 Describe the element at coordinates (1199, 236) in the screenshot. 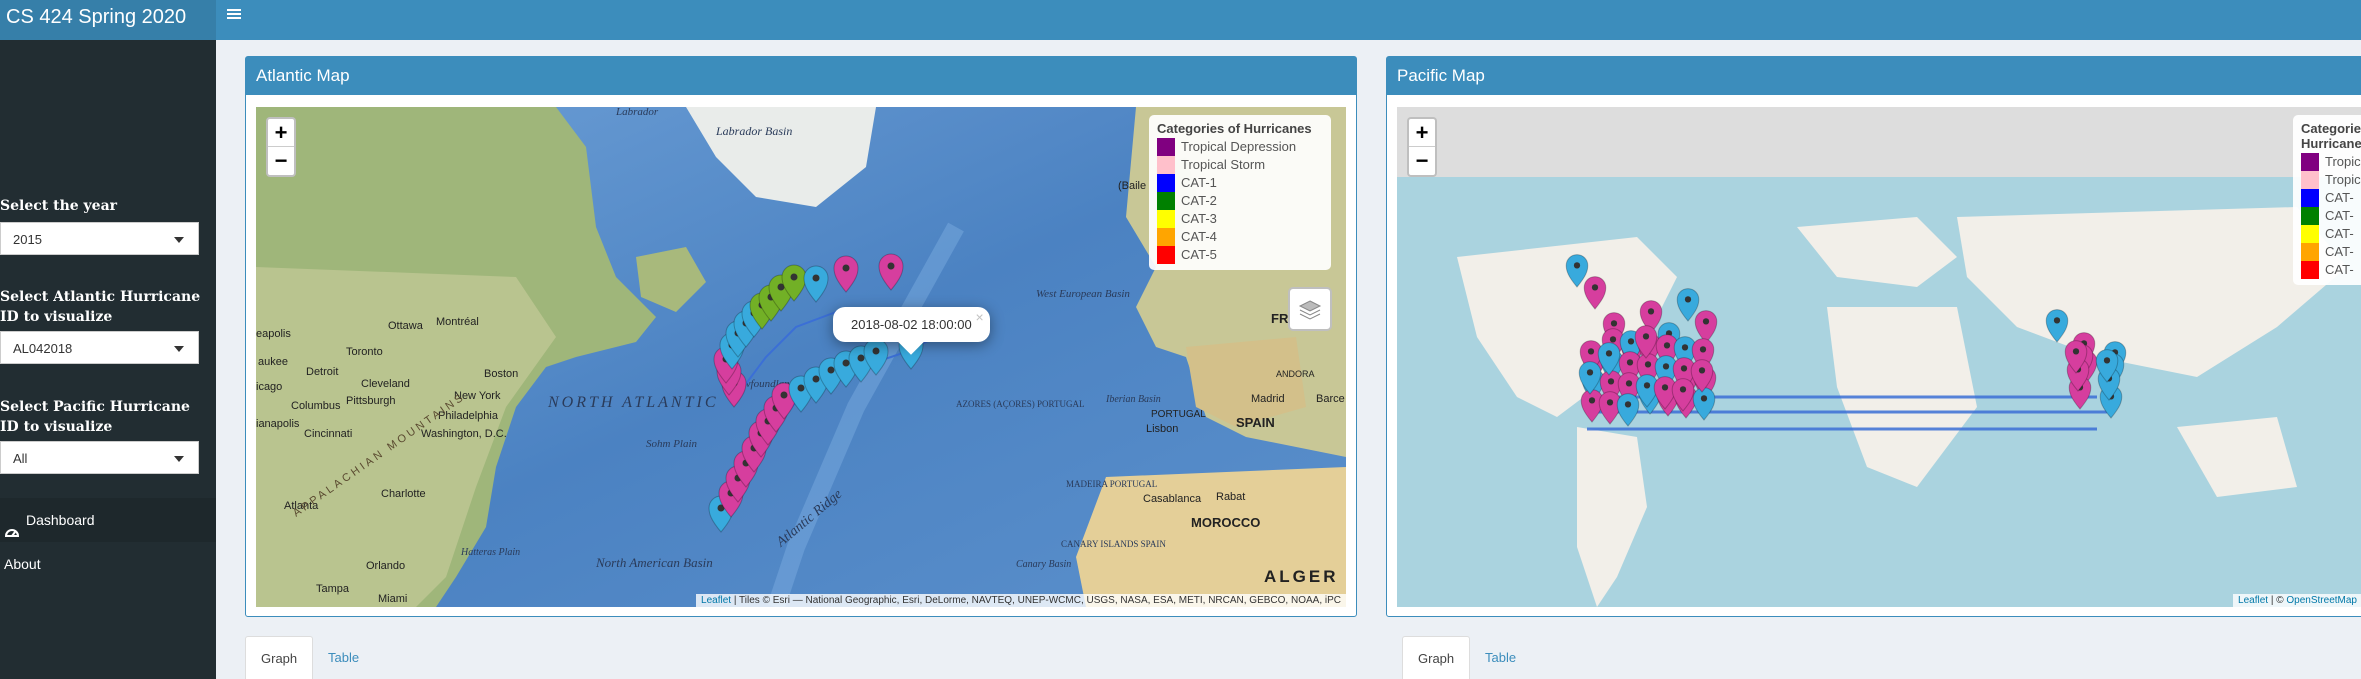

I see `legend-label: CAT-4` at that location.